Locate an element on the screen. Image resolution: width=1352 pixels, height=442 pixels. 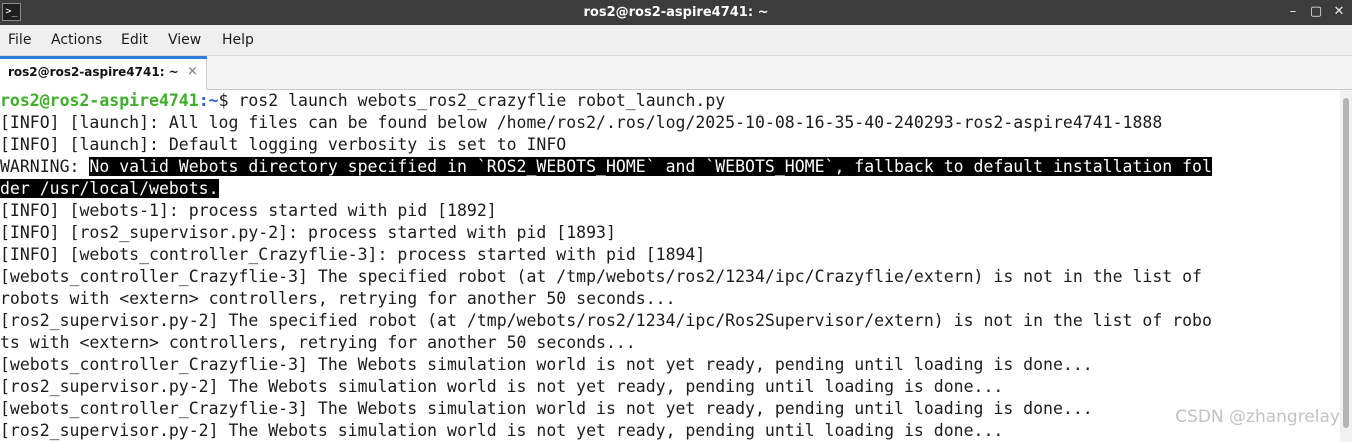
scrollbar-thumb is located at coordinates (1346, 263).